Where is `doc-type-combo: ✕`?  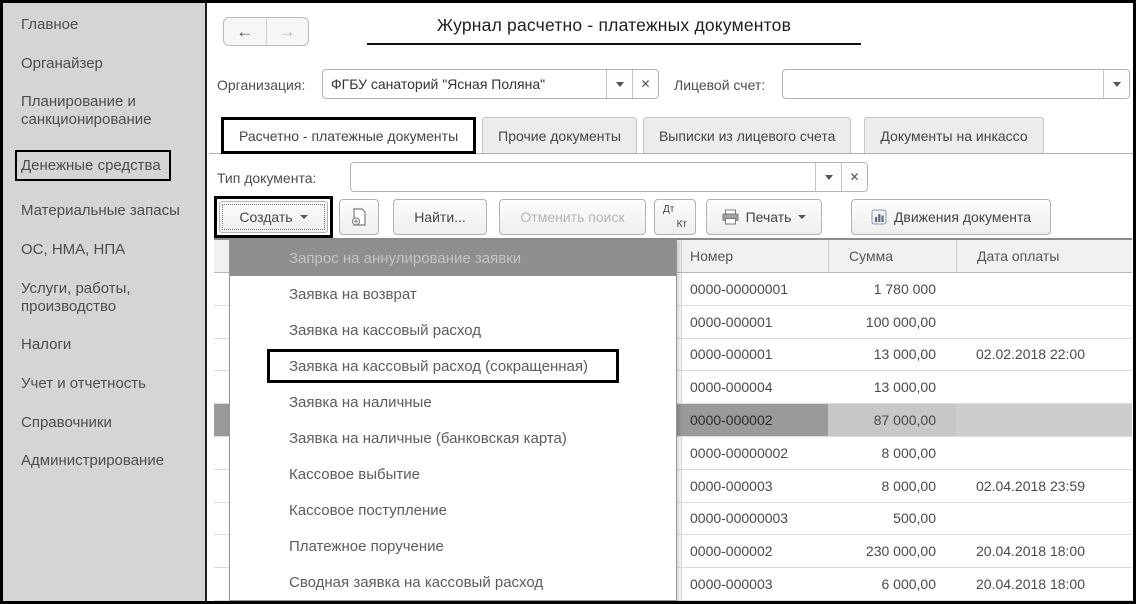
doc-type-combo: ✕ is located at coordinates (609, 177).